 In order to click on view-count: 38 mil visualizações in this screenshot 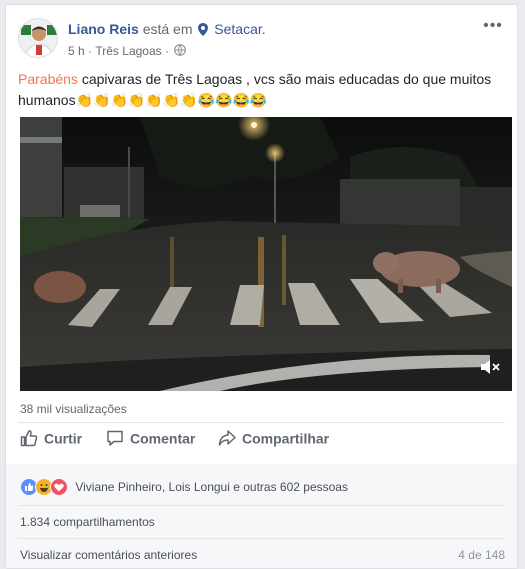, I will do `click(73, 409)`.